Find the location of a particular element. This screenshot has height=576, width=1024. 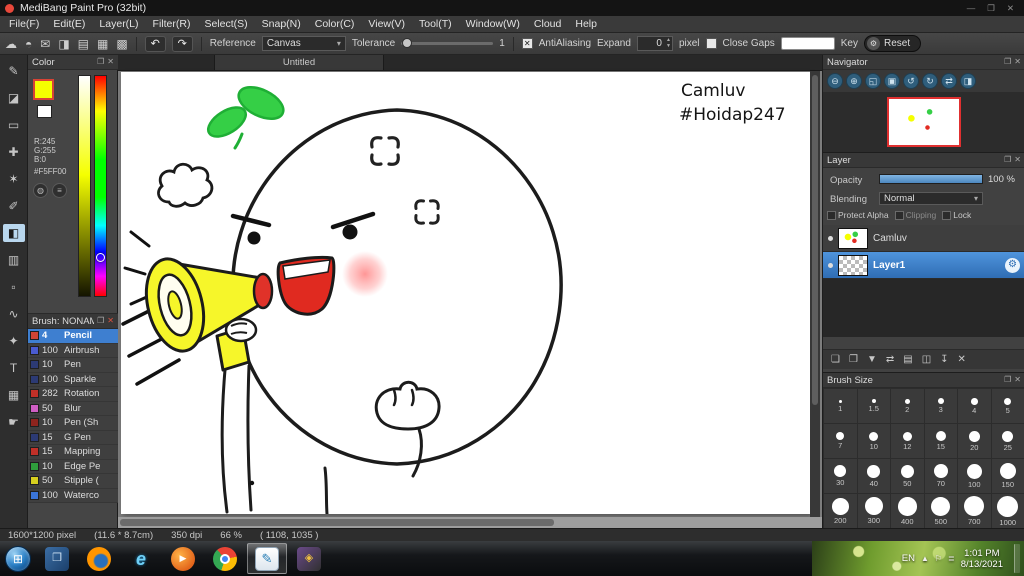

brush-list-item: 100 Airbrush is located at coordinates (73, 350).